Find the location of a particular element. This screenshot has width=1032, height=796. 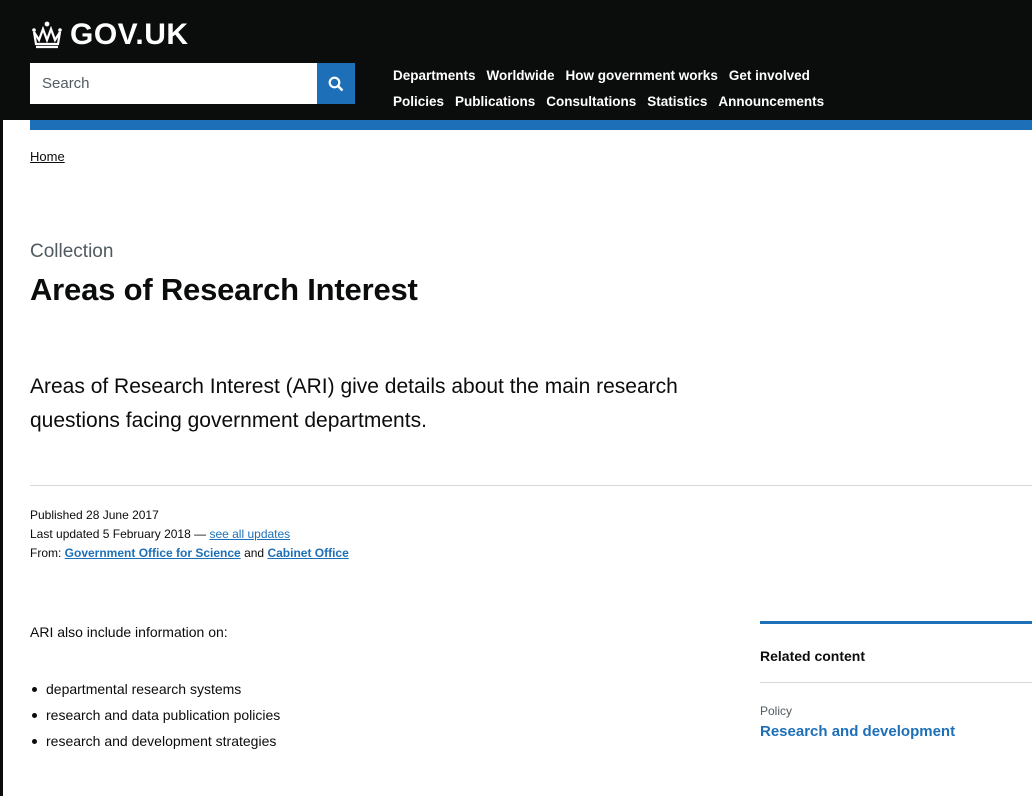

nav-statistics: Statistics is located at coordinates (677, 102).